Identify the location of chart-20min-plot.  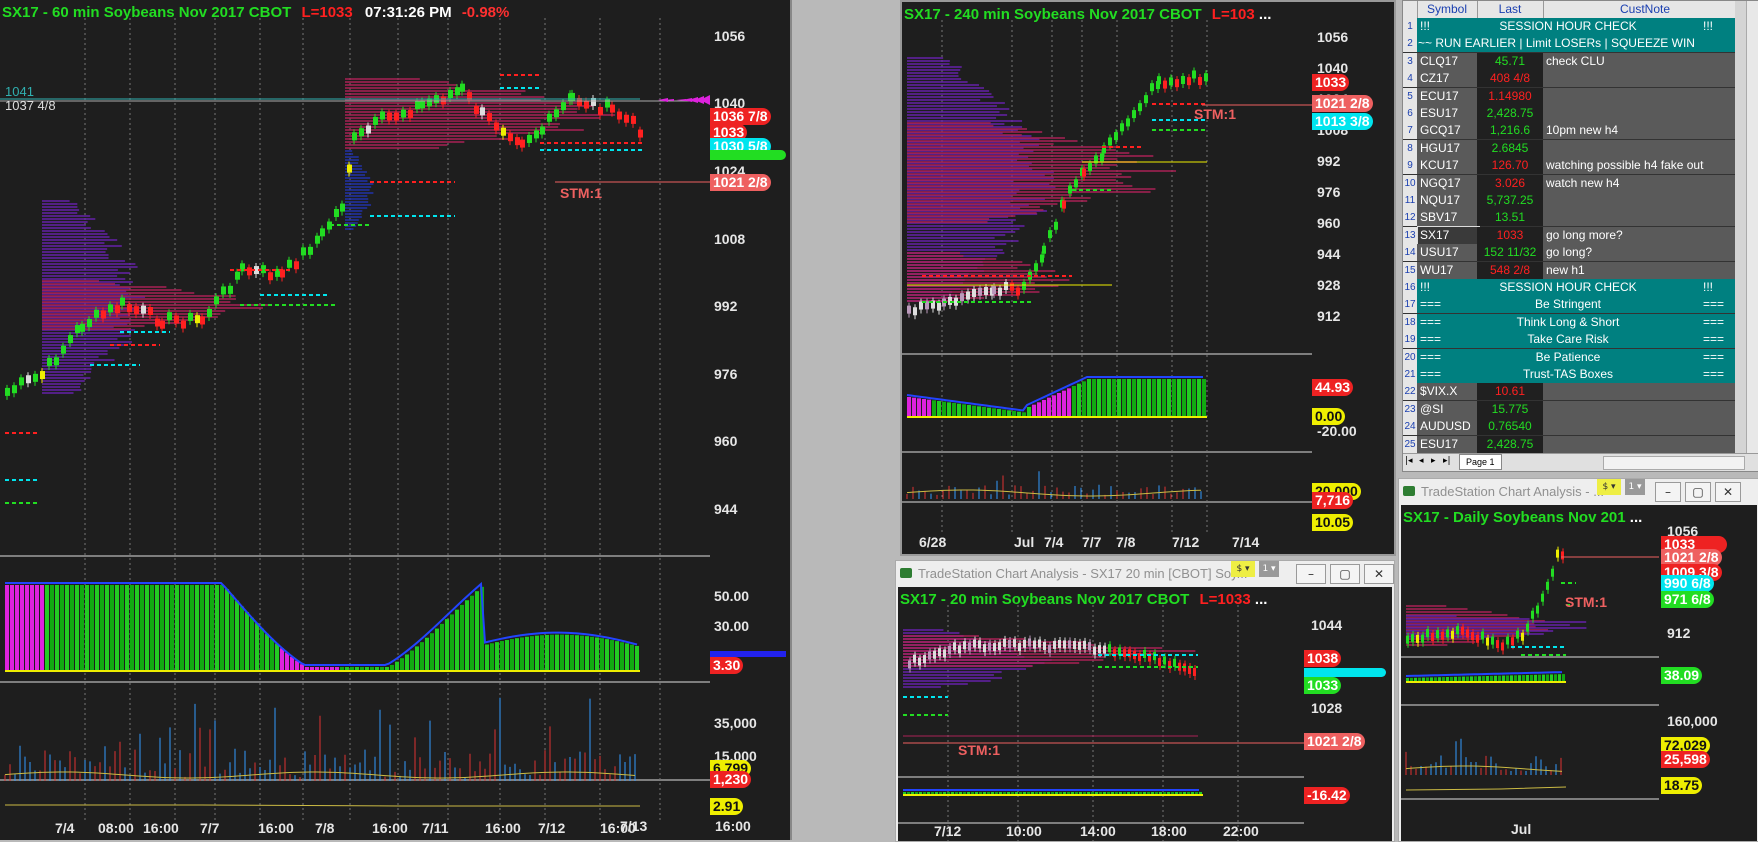
(1103, 714).